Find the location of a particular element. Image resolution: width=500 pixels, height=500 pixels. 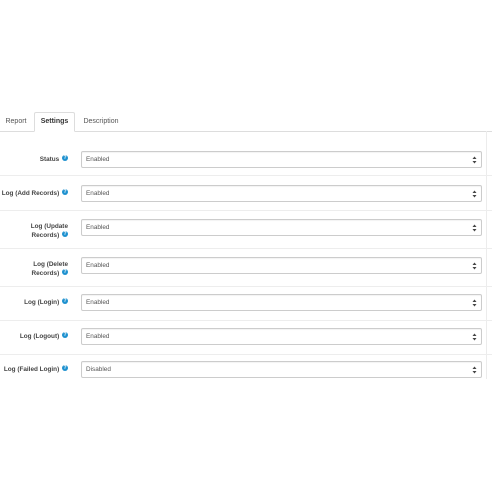

log-login-label: Log (Login) ? is located at coordinates (34, 302).